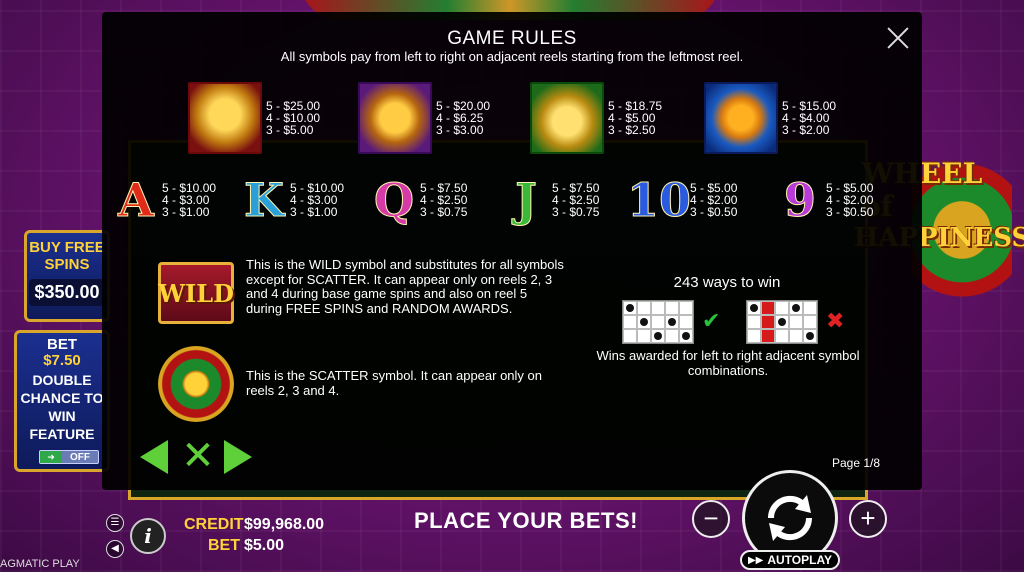 The width and height of the screenshot is (1024, 572). I want to click on bet-label: BET, so click(224, 545).